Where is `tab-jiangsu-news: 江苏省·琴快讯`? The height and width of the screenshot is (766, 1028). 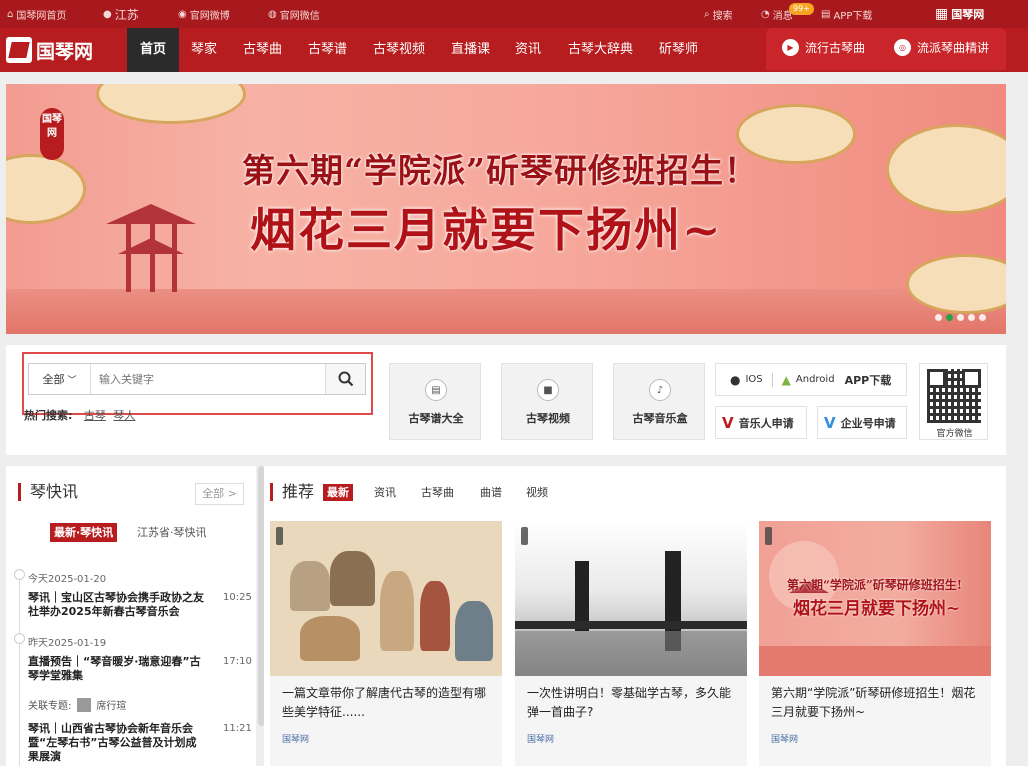 tab-jiangsu-news: 江苏省·琴快讯 is located at coordinates (172, 532).